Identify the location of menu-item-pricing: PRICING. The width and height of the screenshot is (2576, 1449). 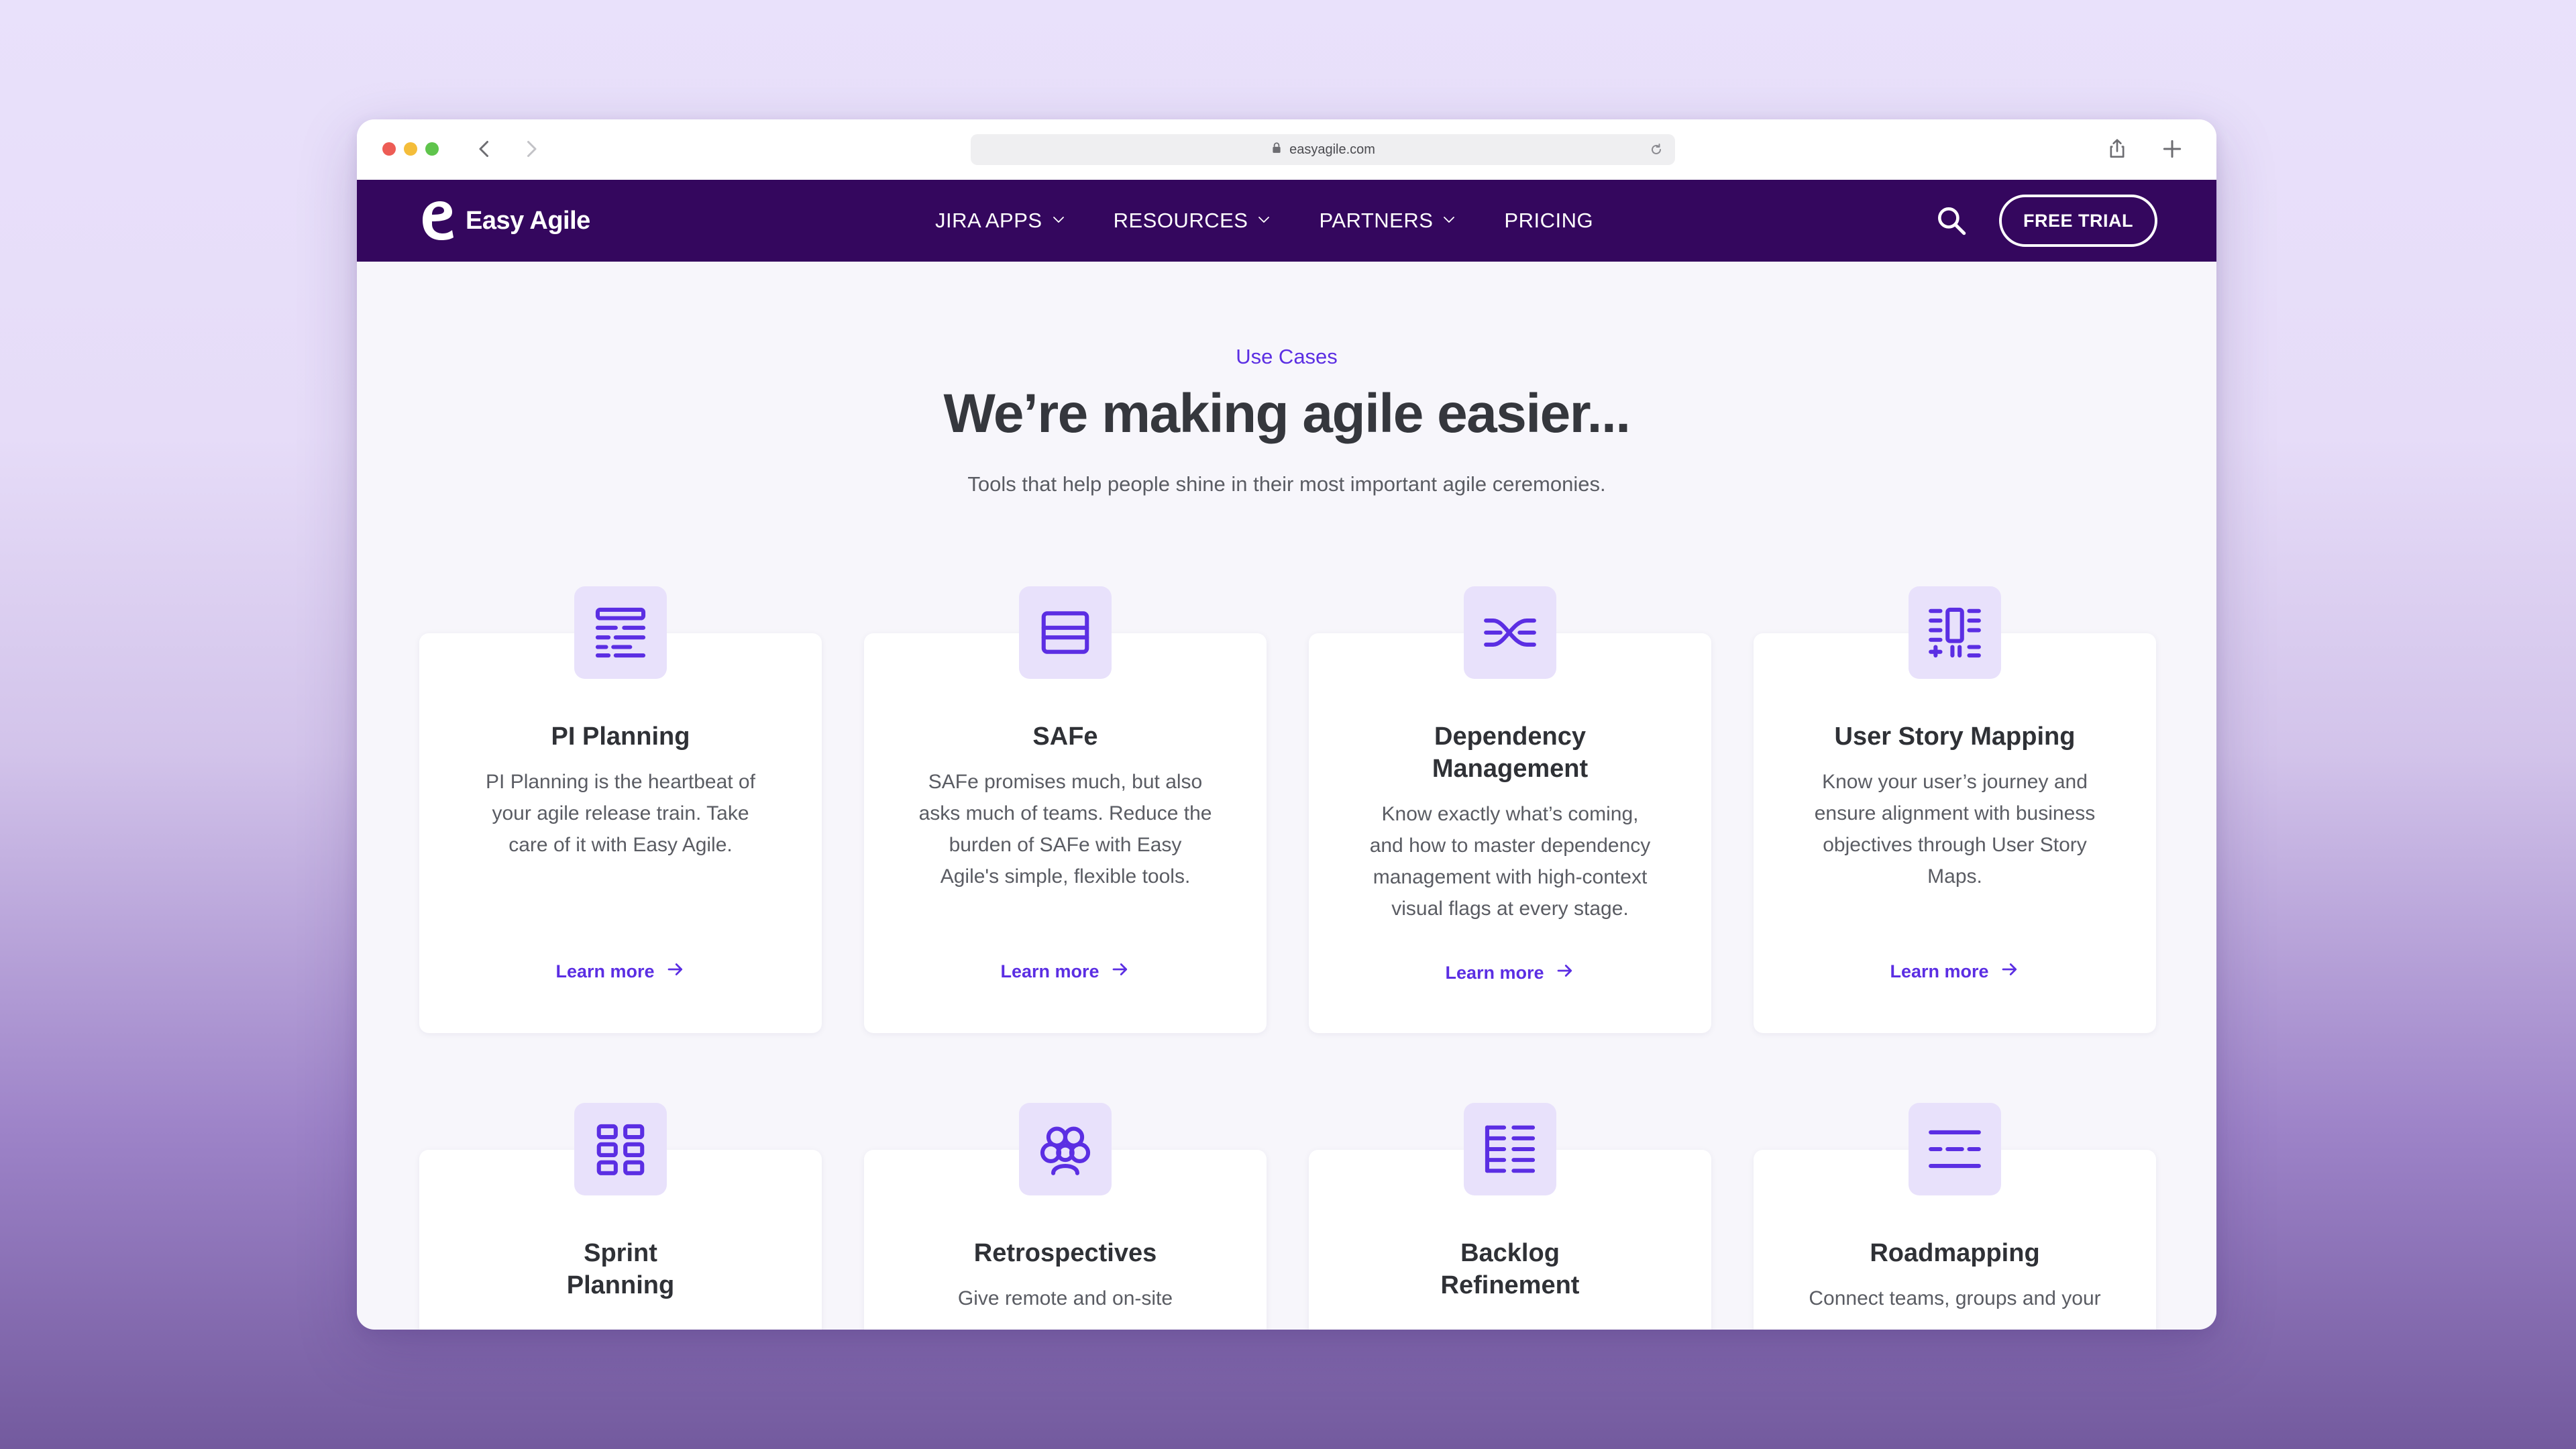
(1548, 221).